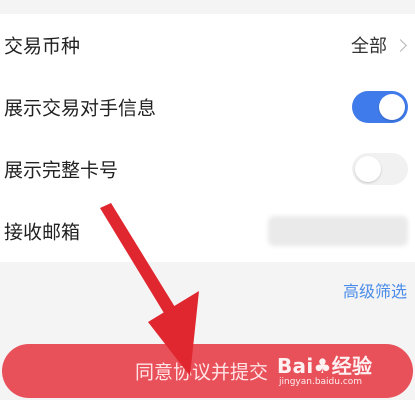  Describe the element at coordinates (375, 290) in the screenshot. I see `advanced-filter-link: 高级筛选` at that location.